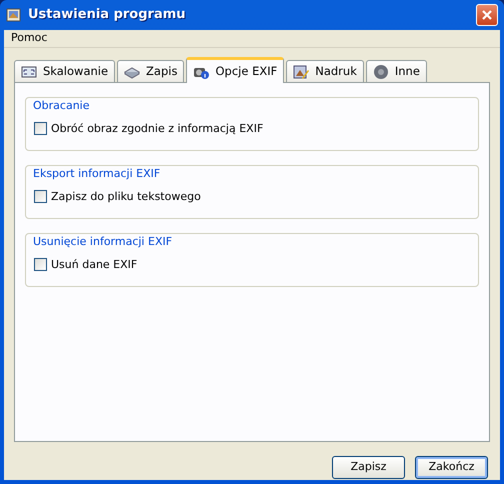  Describe the element at coordinates (29, 38) in the screenshot. I see `menu-item: Pomoc` at that location.